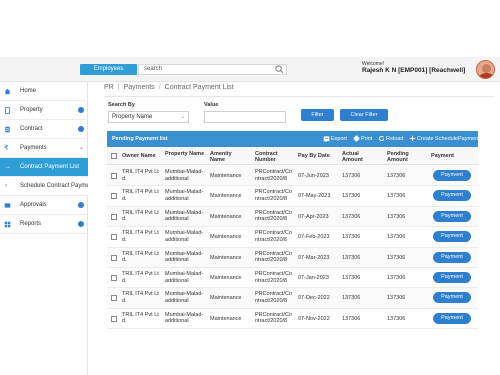  Describe the element at coordinates (33, 205) in the screenshot. I see `sidebar-item-label: Approvals` at that location.